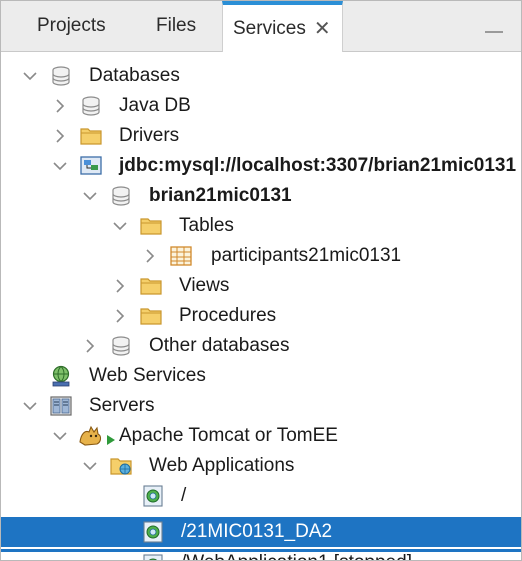 The height and width of the screenshot is (561, 522). What do you see at coordinates (121, 466) in the screenshot?
I see `web-folder-icon` at bounding box center [121, 466].